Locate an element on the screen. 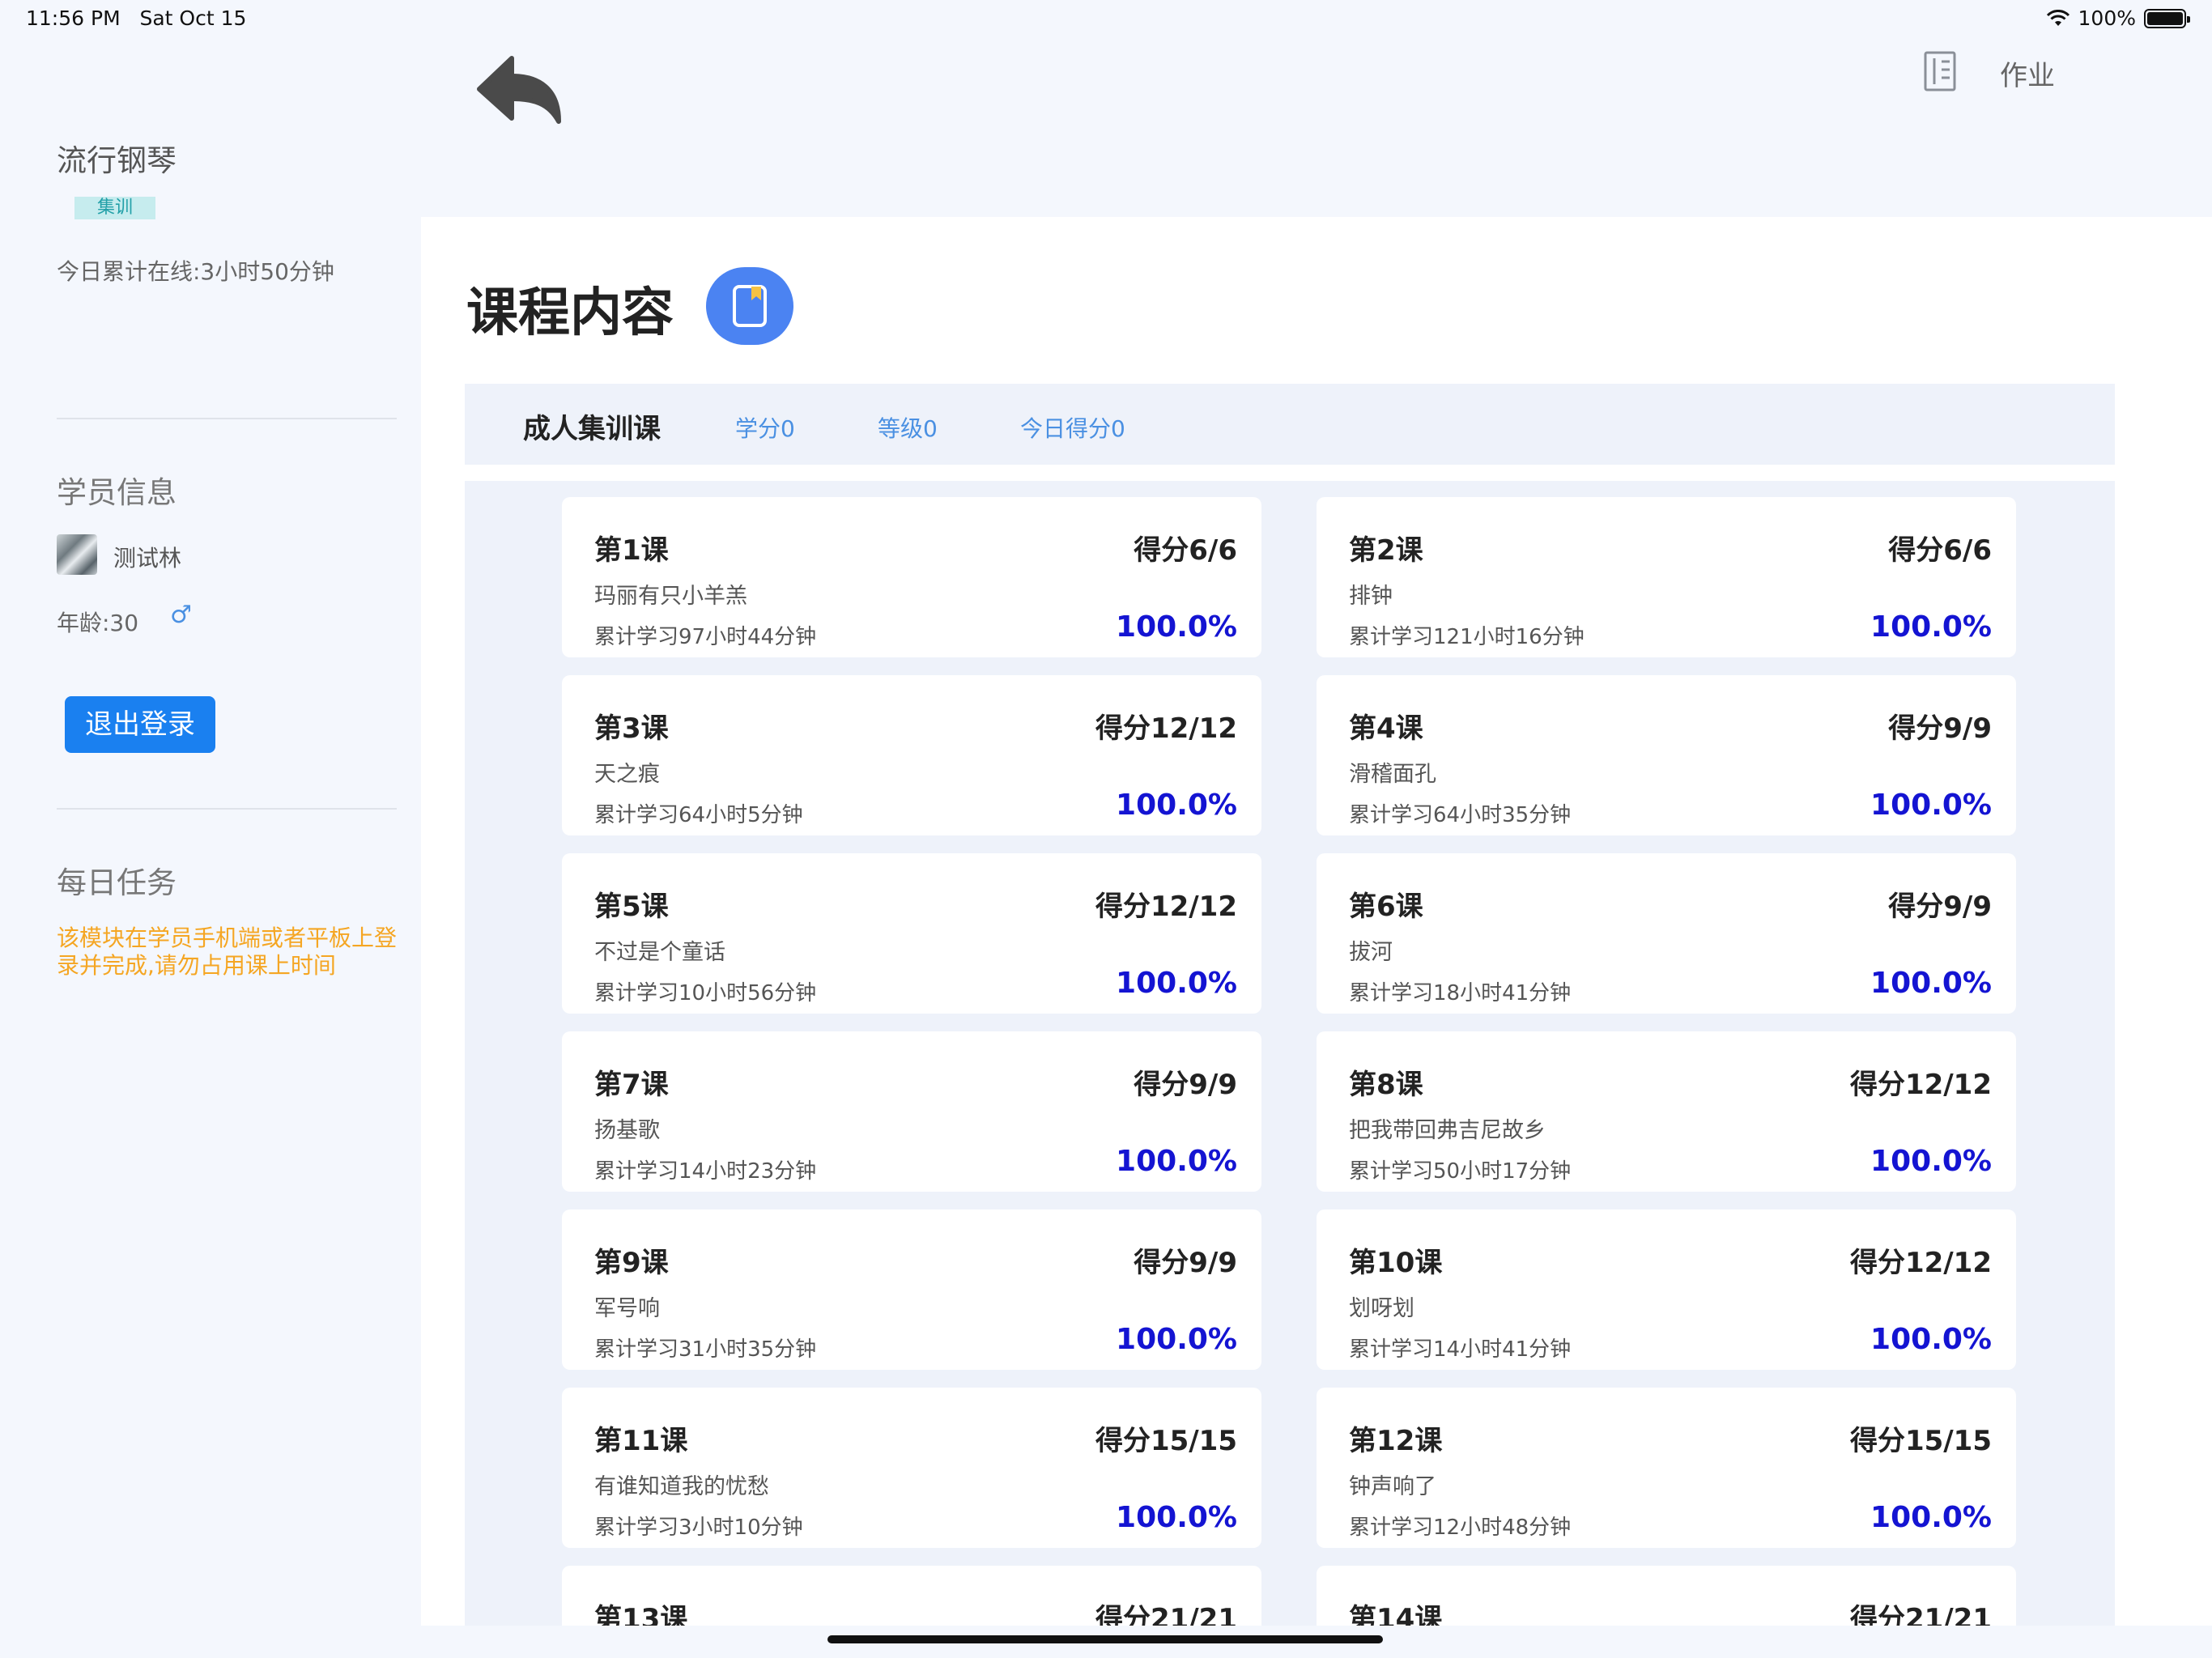 This screenshot has height=1658, width=2212. lesson-title: 第13课 is located at coordinates (641, 1614).